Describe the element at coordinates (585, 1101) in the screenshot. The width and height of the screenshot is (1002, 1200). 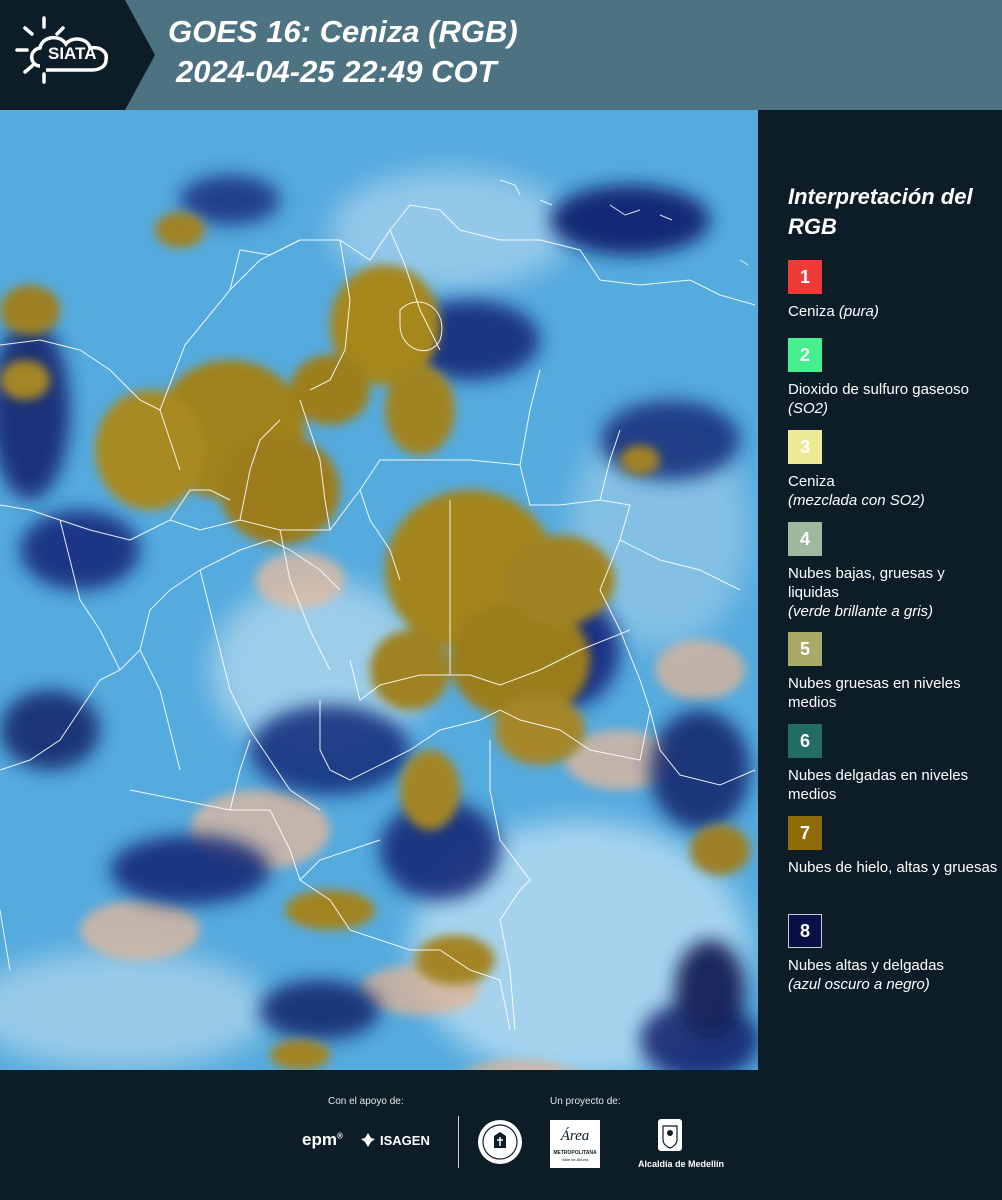
I see `project-caption: Un proyecto de:` at that location.